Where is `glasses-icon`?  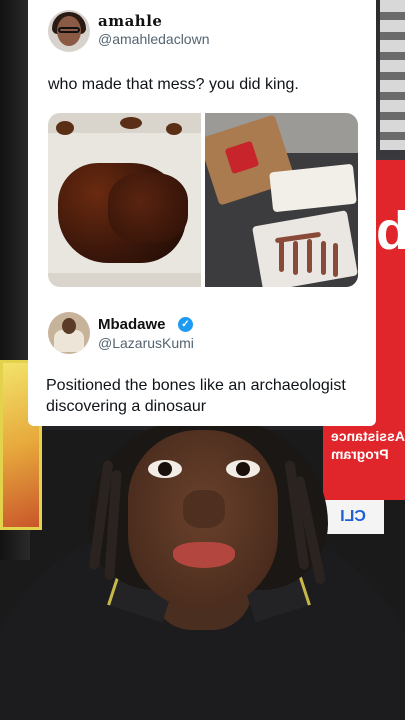
glasses-icon is located at coordinates (69, 30).